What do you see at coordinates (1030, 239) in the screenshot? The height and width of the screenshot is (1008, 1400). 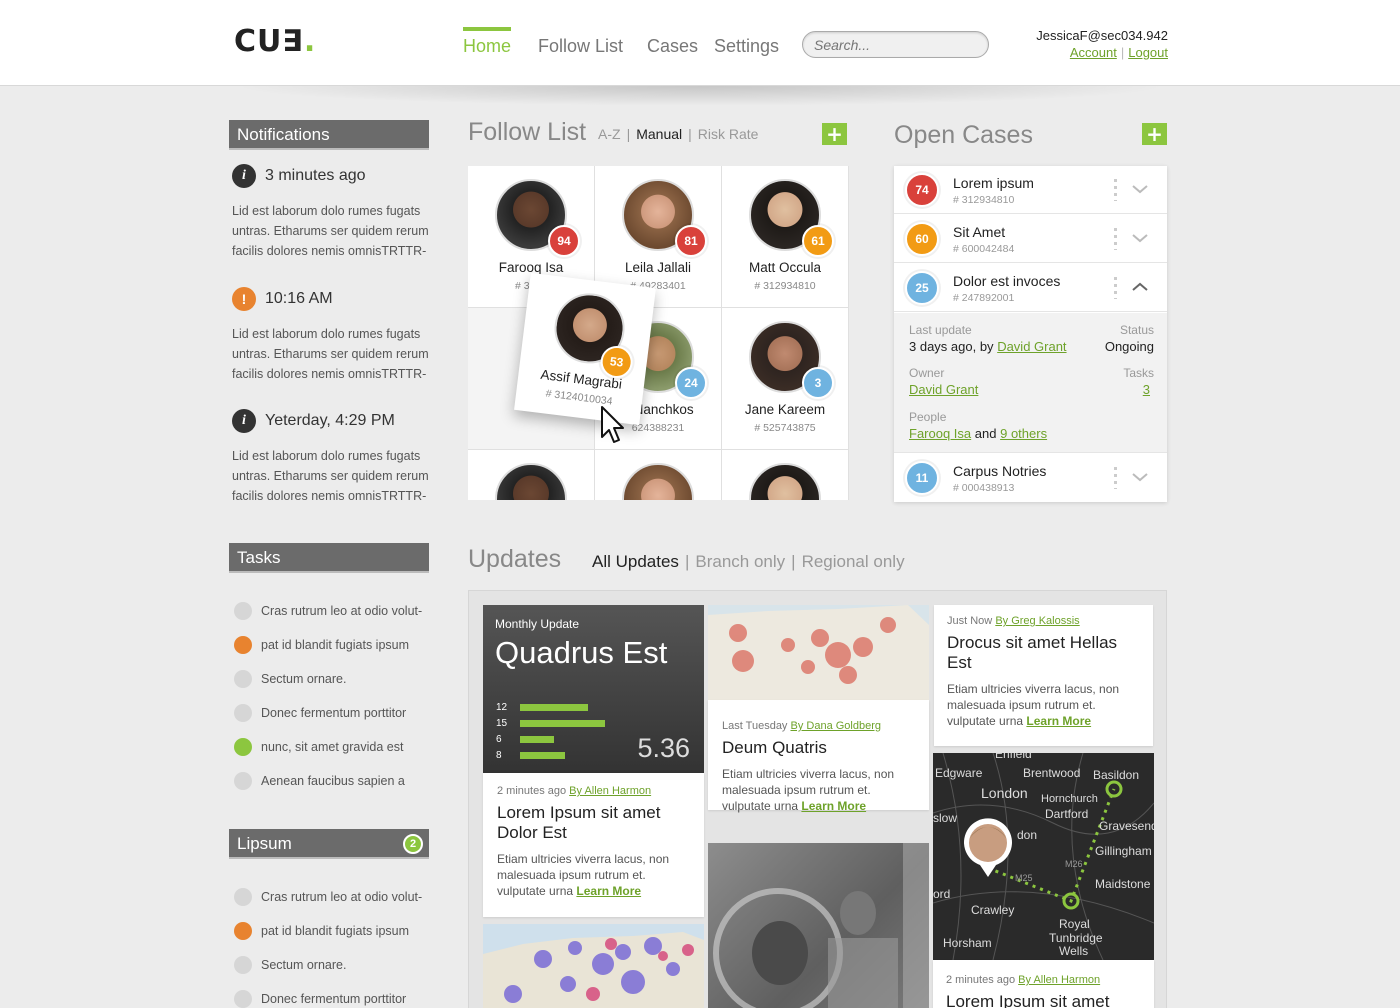 I see `case-row: 60 Sit Amet # 600042484` at bounding box center [1030, 239].